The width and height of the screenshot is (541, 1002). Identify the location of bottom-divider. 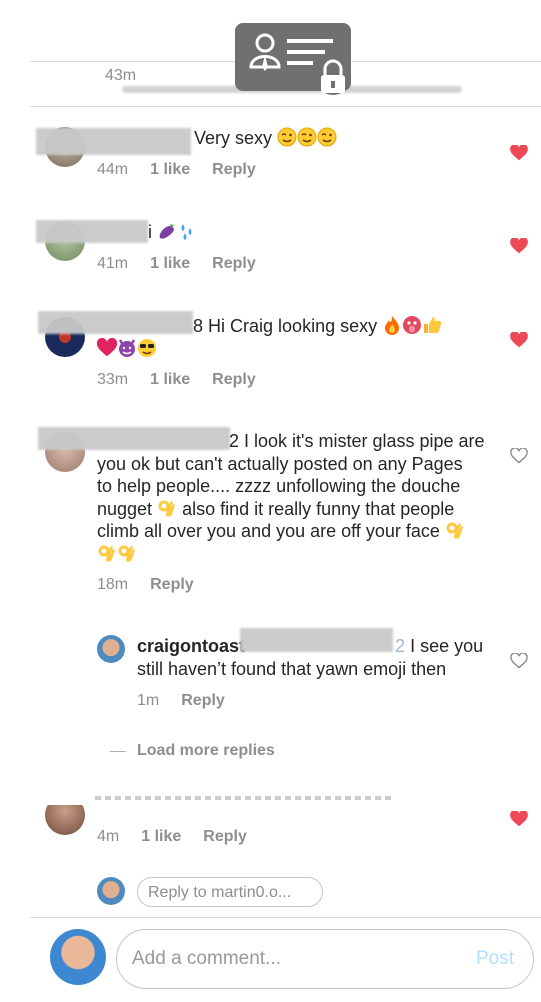
(285, 917).